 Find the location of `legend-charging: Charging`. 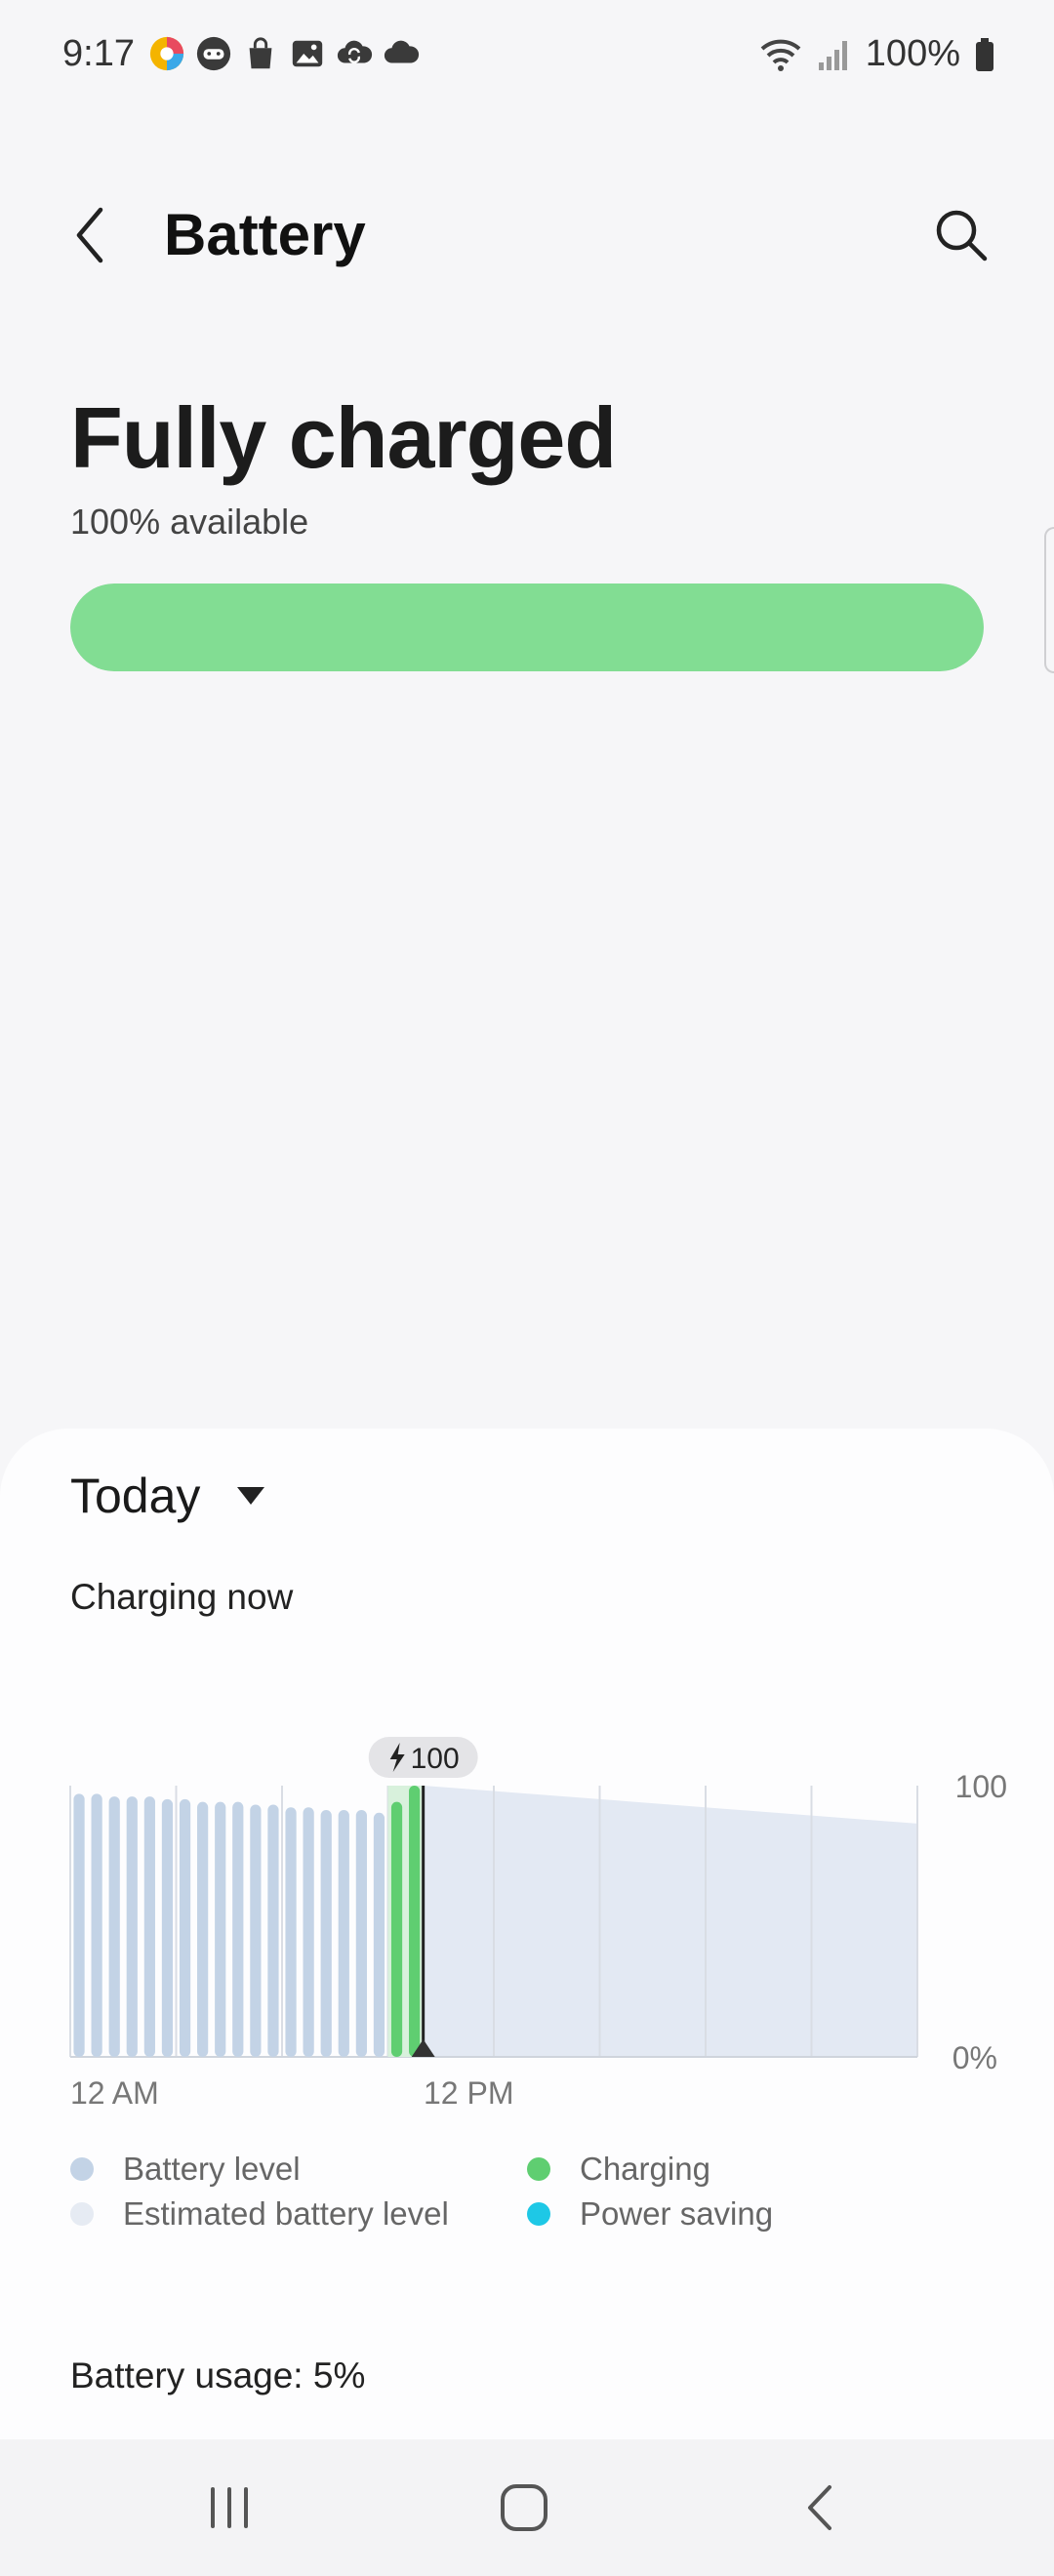

legend-charging: Charging is located at coordinates (618, 2169).